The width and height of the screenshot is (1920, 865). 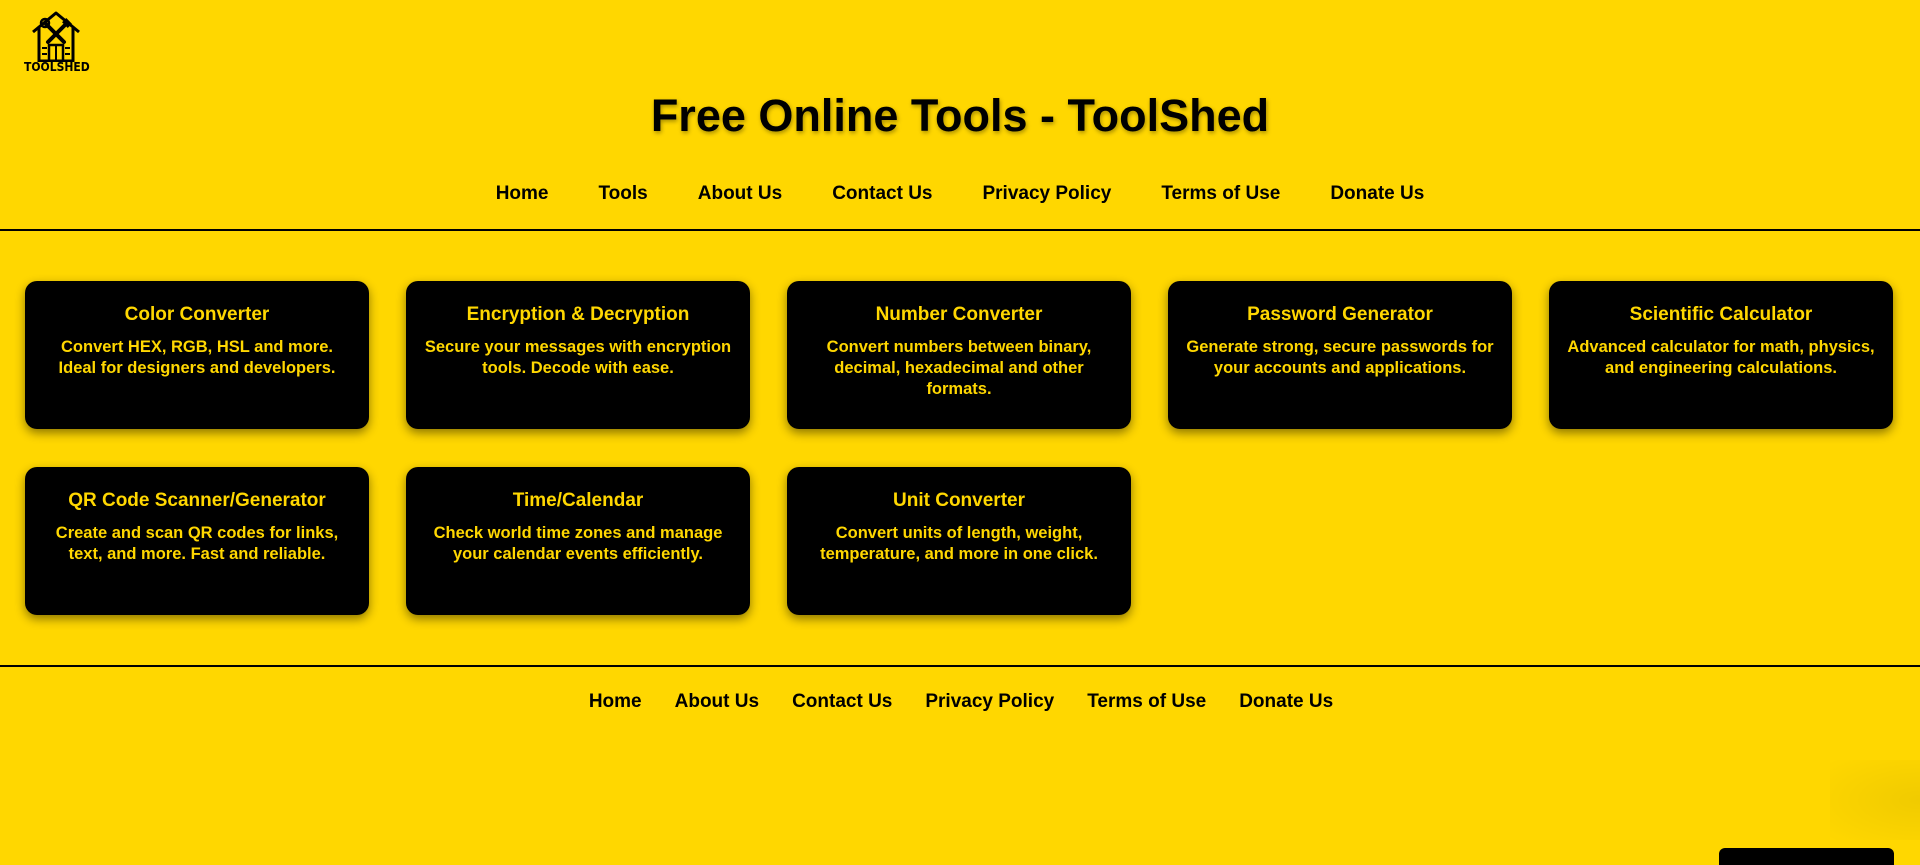 What do you see at coordinates (959, 500) in the screenshot?
I see `tool-card-title: Unit Converter` at bounding box center [959, 500].